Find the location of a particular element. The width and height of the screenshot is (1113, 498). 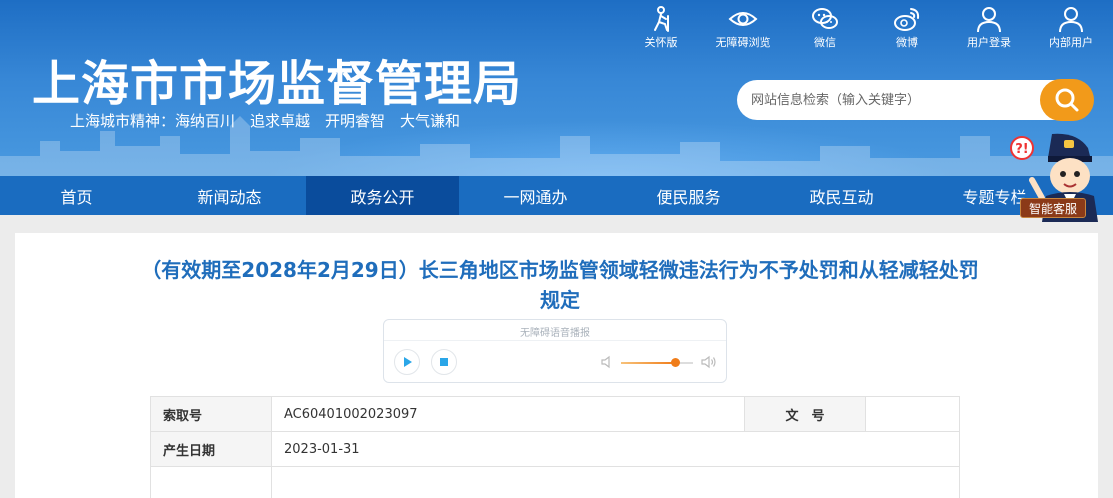

meta-key-index-number: 索取号 is located at coordinates (211, 414).